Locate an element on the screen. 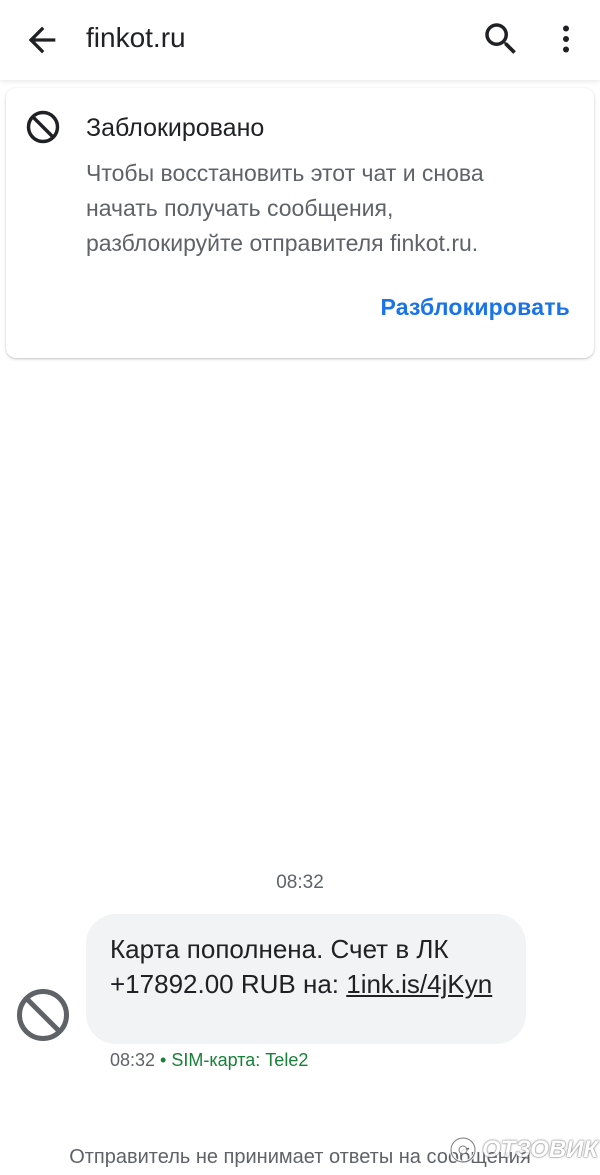  block-icon is located at coordinates (43, 127).